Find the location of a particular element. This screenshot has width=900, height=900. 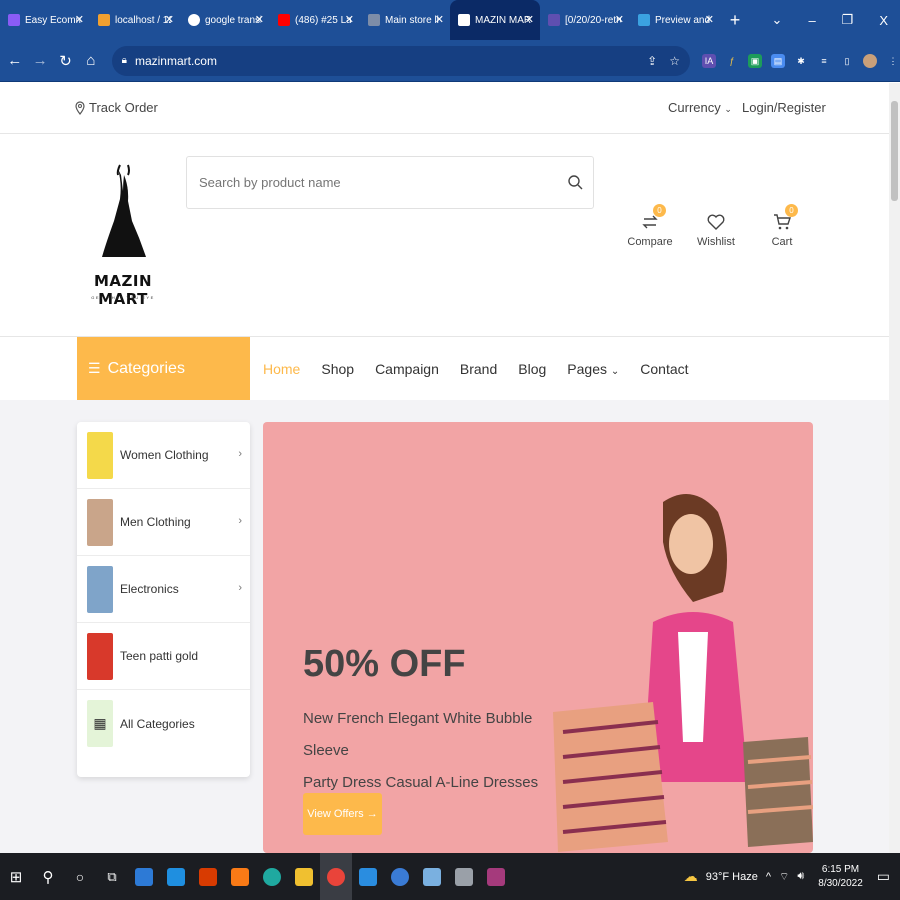

browser-tab: google translate✕ is located at coordinates (225, 20).